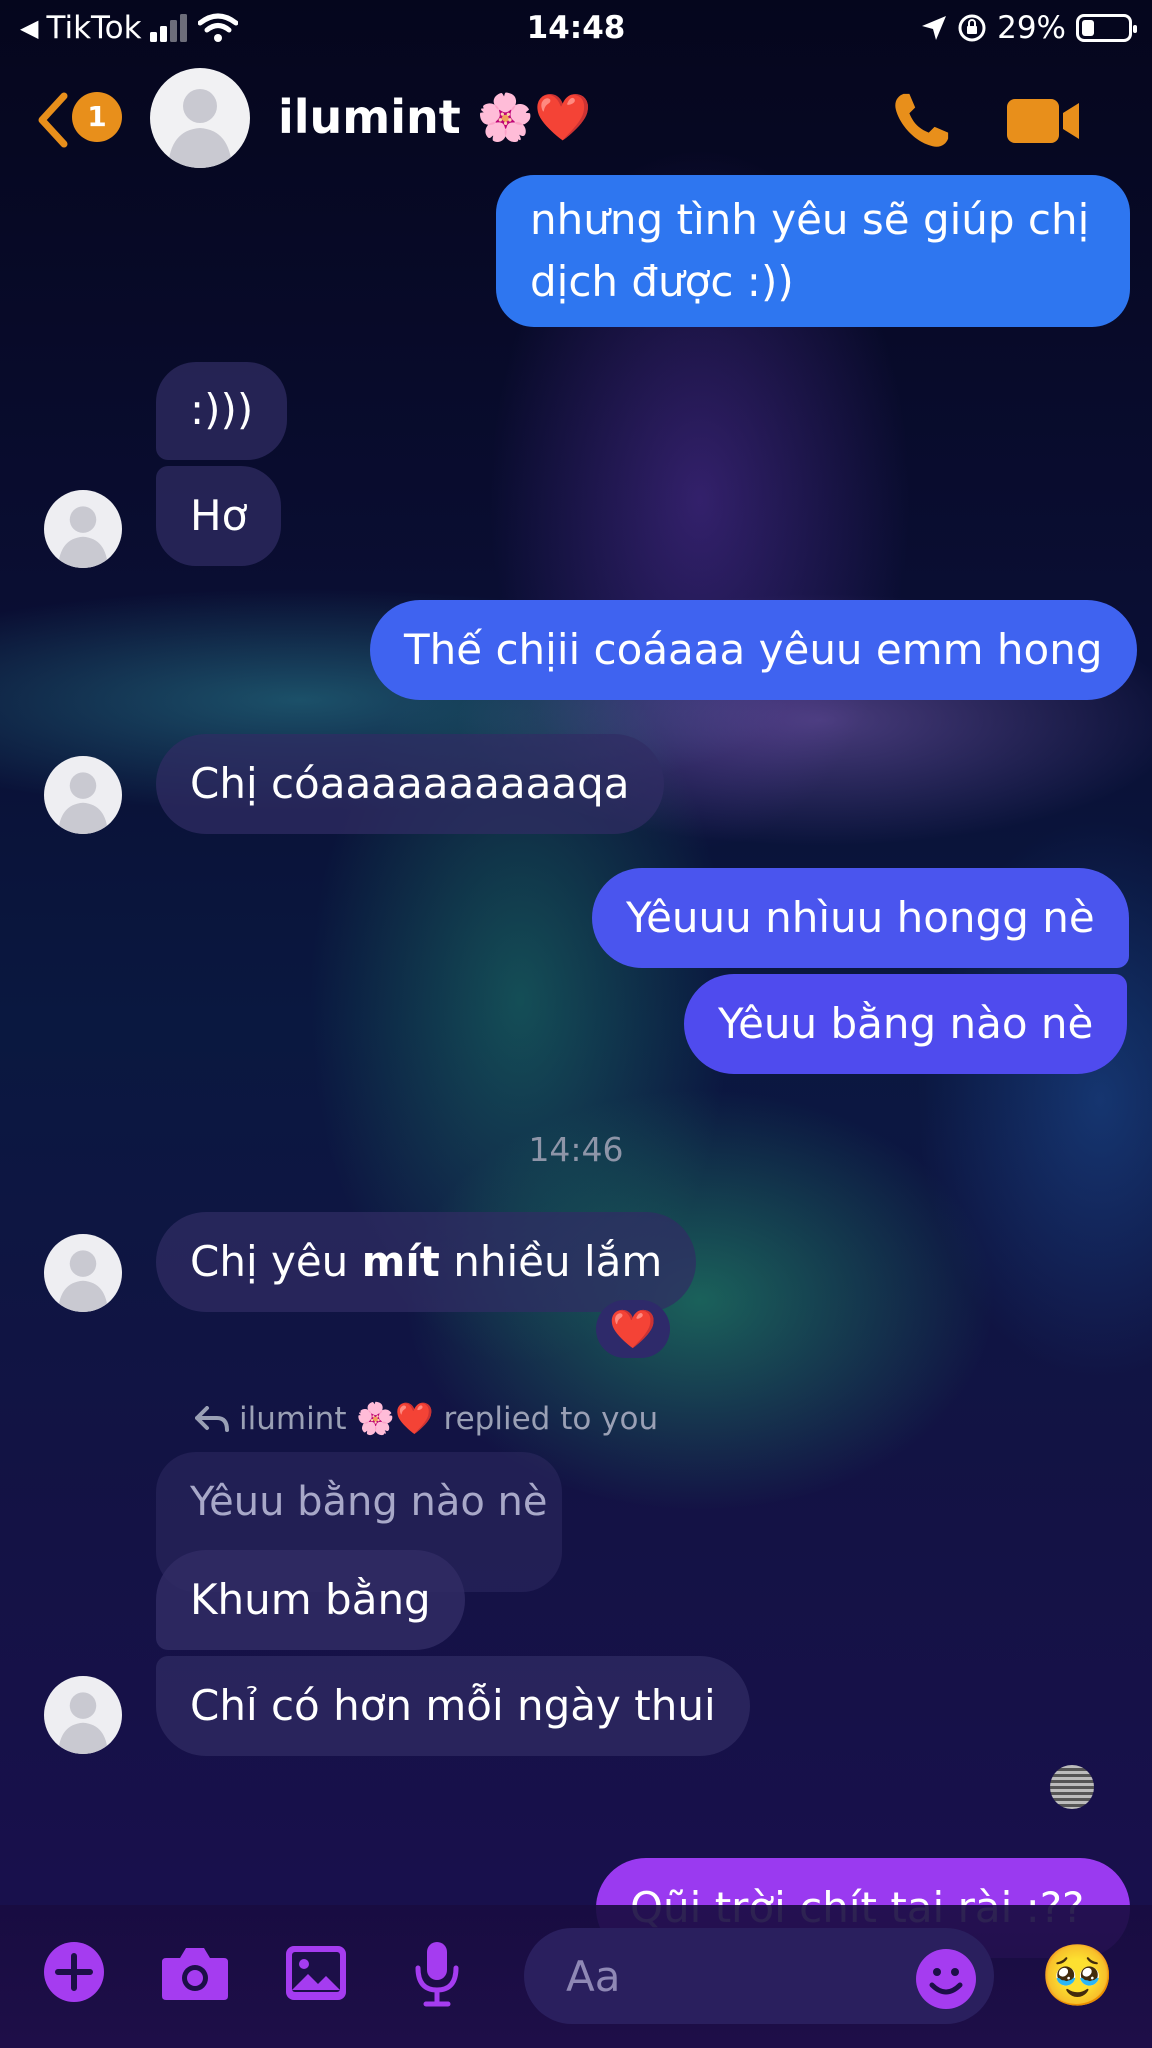 The height and width of the screenshot is (2048, 1152). What do you see at coordinates (1031, 28) in the screenshot?
I see `battery-percent: 29%` at bounding box center [1031, 28].